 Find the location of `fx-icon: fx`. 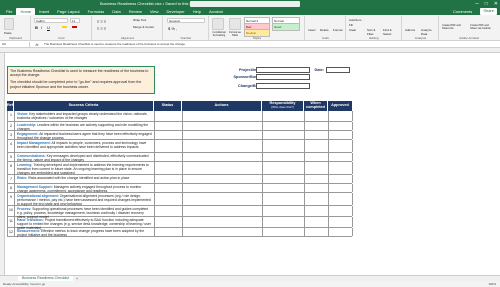

fx-icon: fx is located at coordinates (37, 44).